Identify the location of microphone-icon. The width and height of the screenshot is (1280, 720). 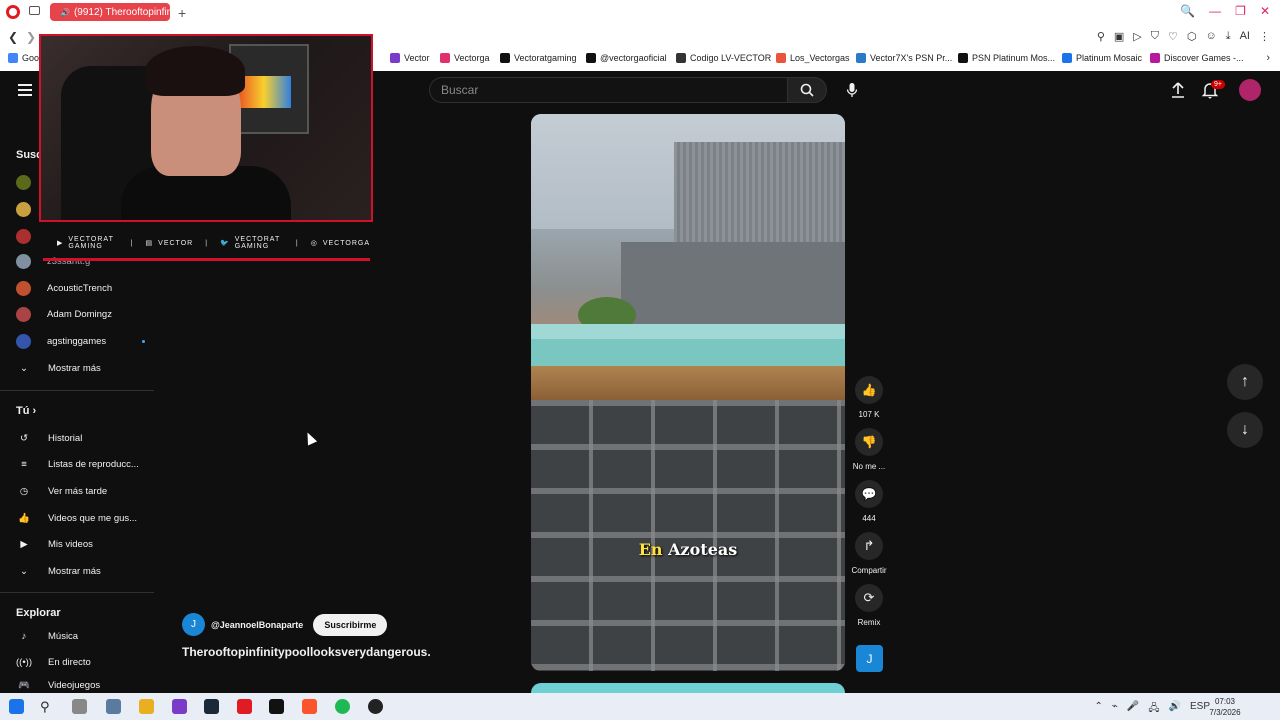
(852, 90).